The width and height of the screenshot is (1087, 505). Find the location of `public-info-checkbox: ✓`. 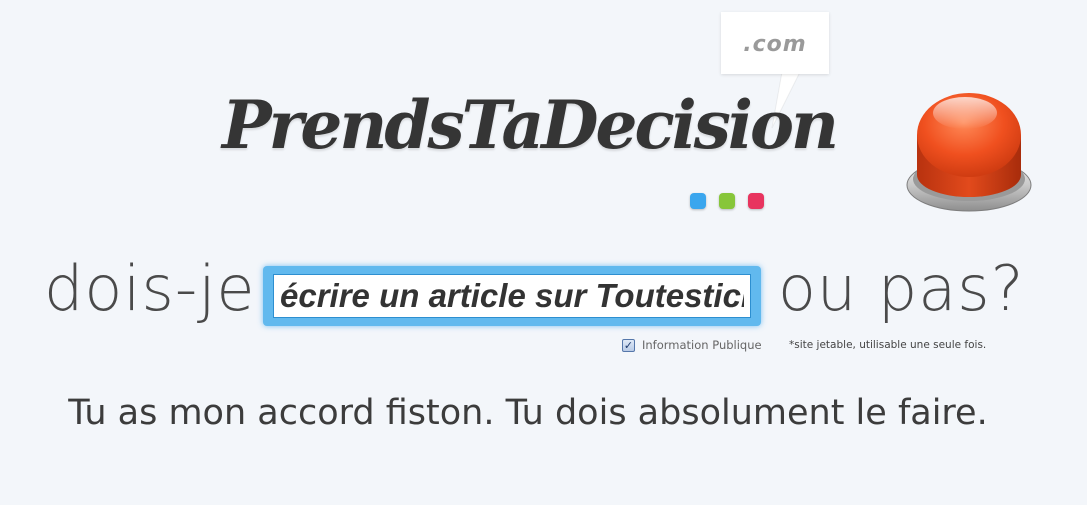

public-info-checkbox: ✓ is located at coordinates (628, 345).